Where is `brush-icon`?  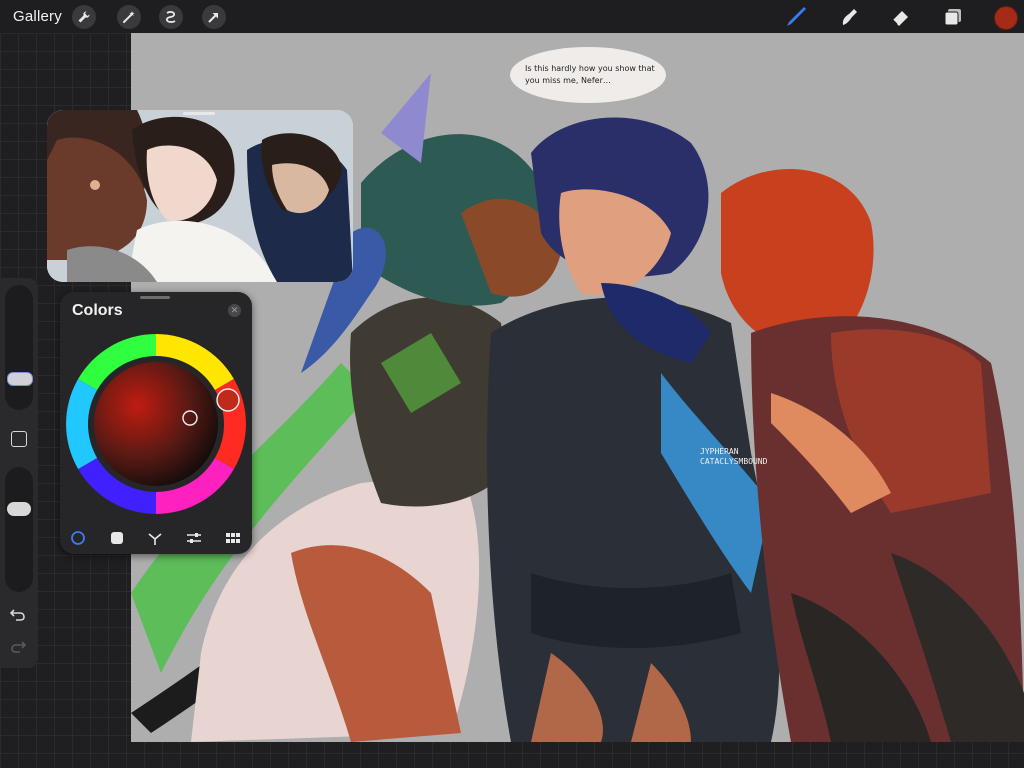
brush-icon is located at coordinates (796, 17).